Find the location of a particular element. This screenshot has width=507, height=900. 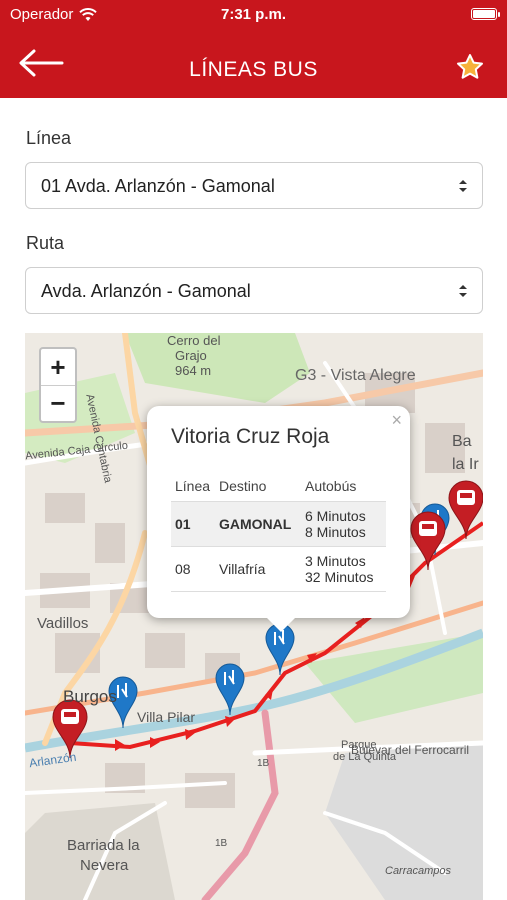

map-label-g3: G3 - Vista Alegre is located at coordinates (355, 375).